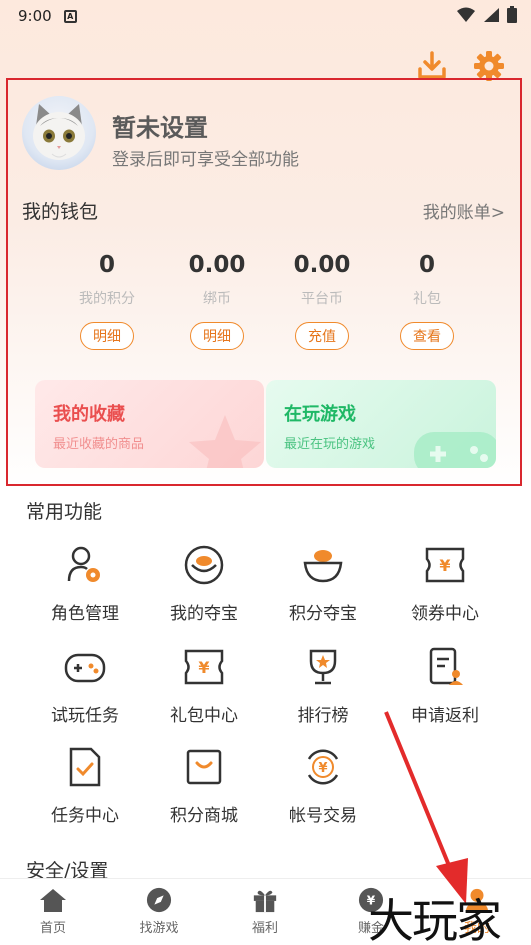  I want to click on grid-item-account-trade: ¥ 帐号交易, so click(323, 785).